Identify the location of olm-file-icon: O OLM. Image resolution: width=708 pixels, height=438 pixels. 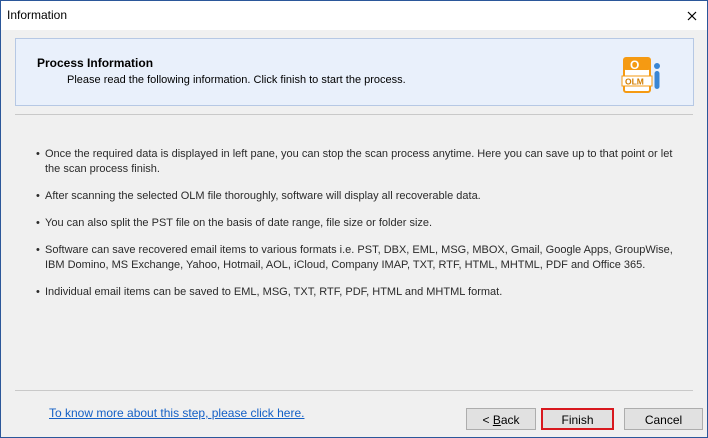
(640, 75).